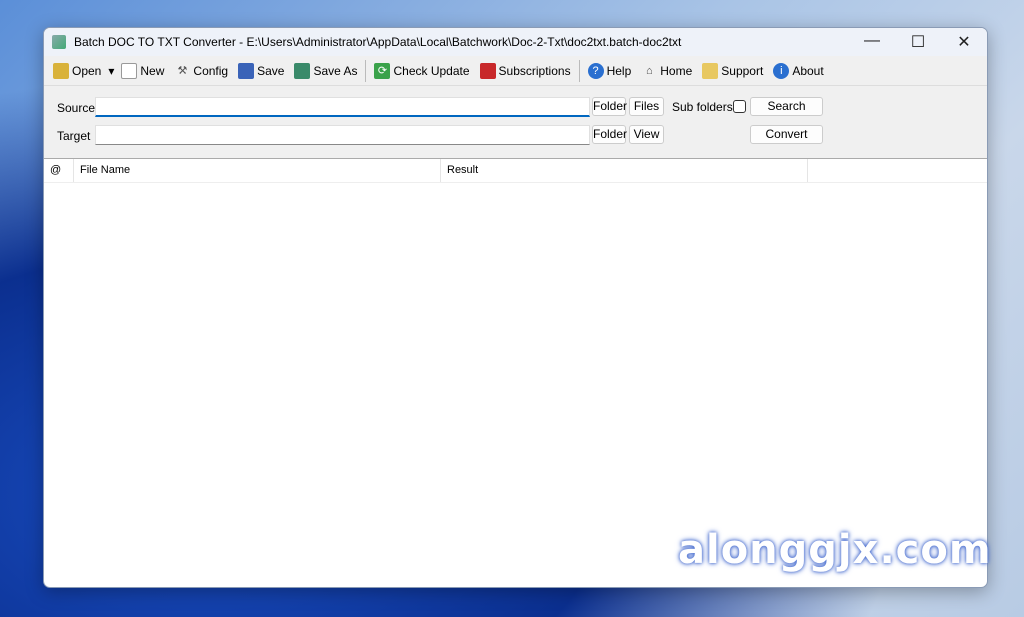 The height and width of the screenshot is (617, 1024). I want to click on save-button: Save, so click(261, 71).